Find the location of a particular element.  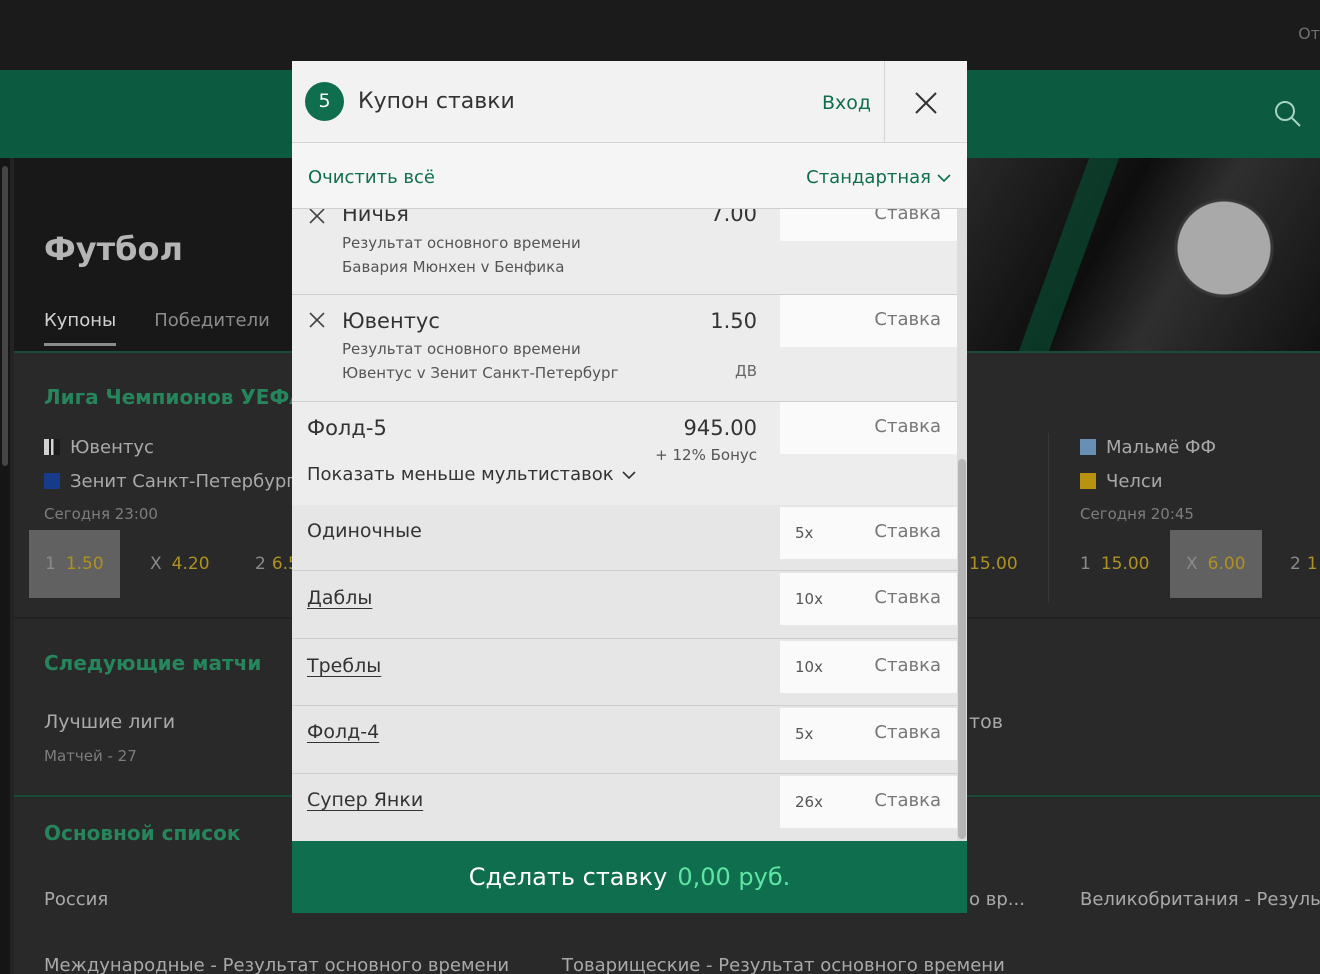

multiple-item: Даблы 10x Ставка is located at coordinates (624, 605).